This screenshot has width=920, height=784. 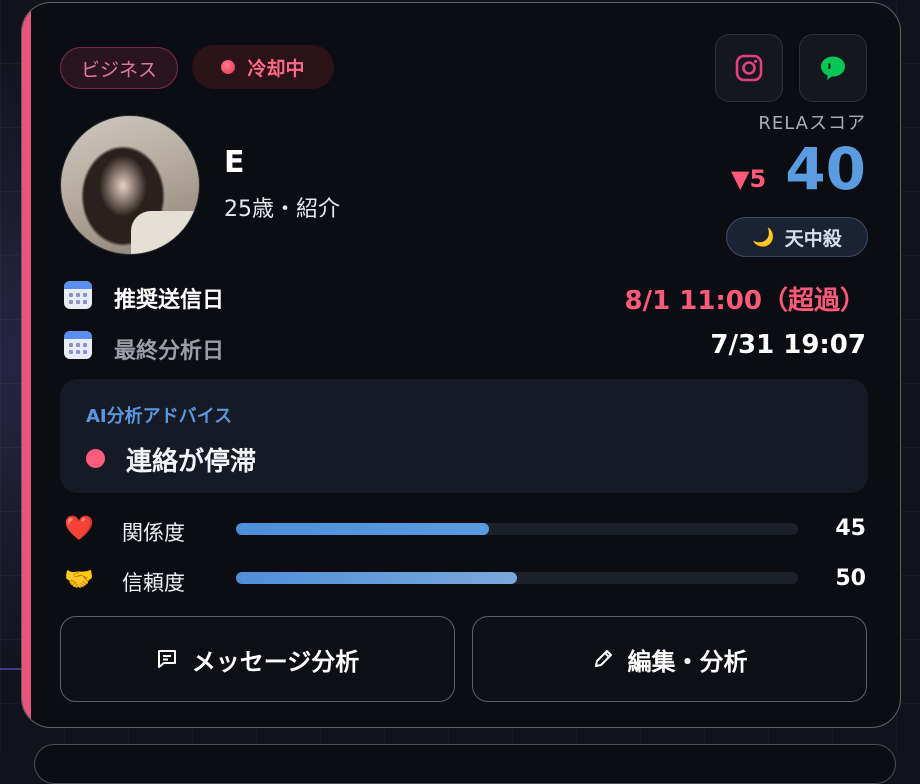 I want to click on relationship-value: 45, so click(x=850, y=528).